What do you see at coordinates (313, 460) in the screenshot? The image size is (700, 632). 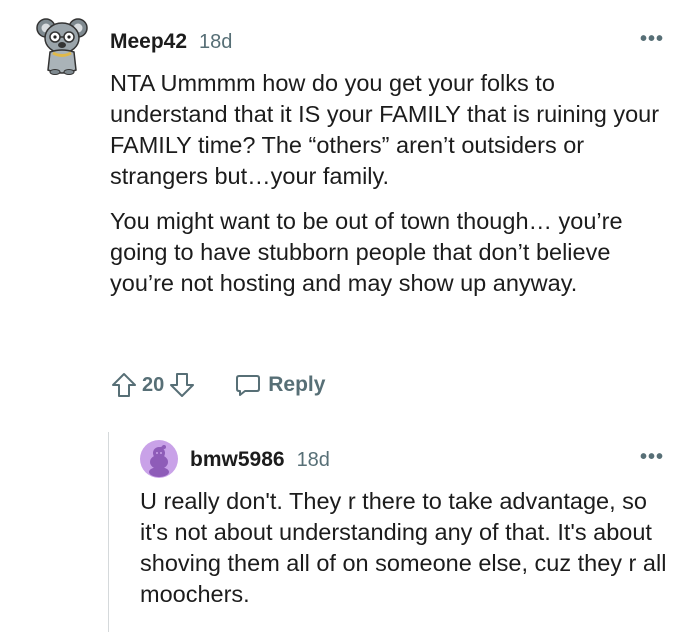 I see `reply-timestamp: 18d` at bounding box center [313, 460].